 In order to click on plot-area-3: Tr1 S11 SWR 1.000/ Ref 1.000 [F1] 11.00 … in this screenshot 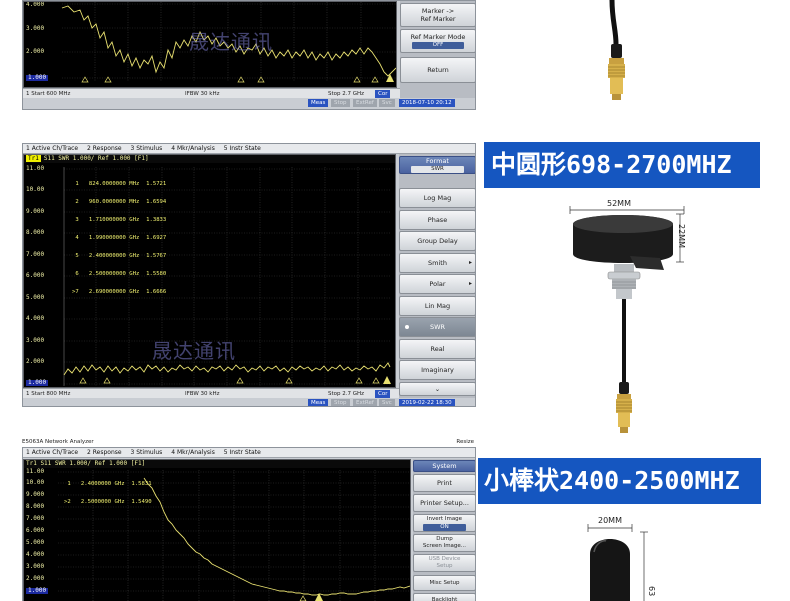, I will do `click(217, 530)`.